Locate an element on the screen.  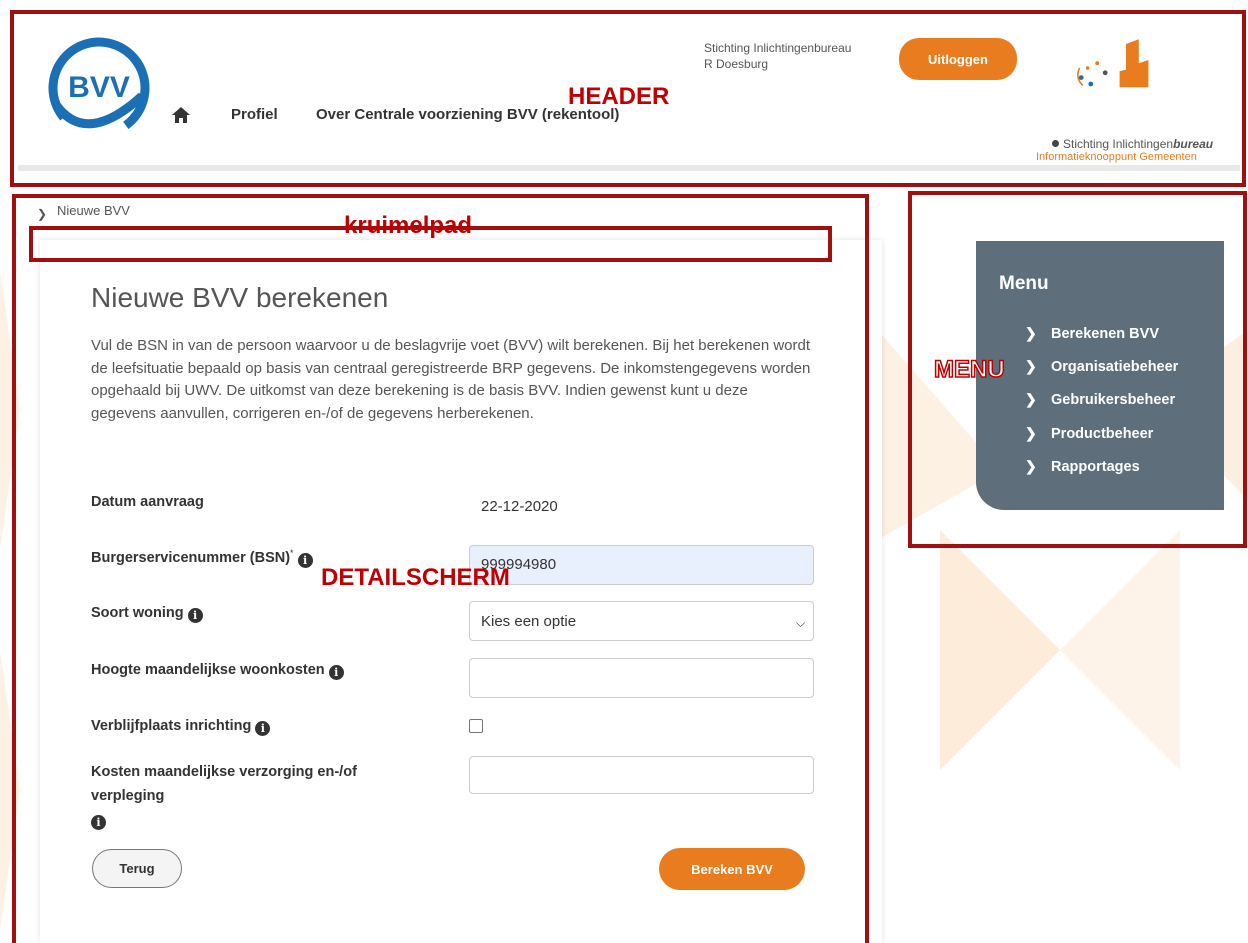
annotation-menu-label: MENU is located at coordinates (969, 369).